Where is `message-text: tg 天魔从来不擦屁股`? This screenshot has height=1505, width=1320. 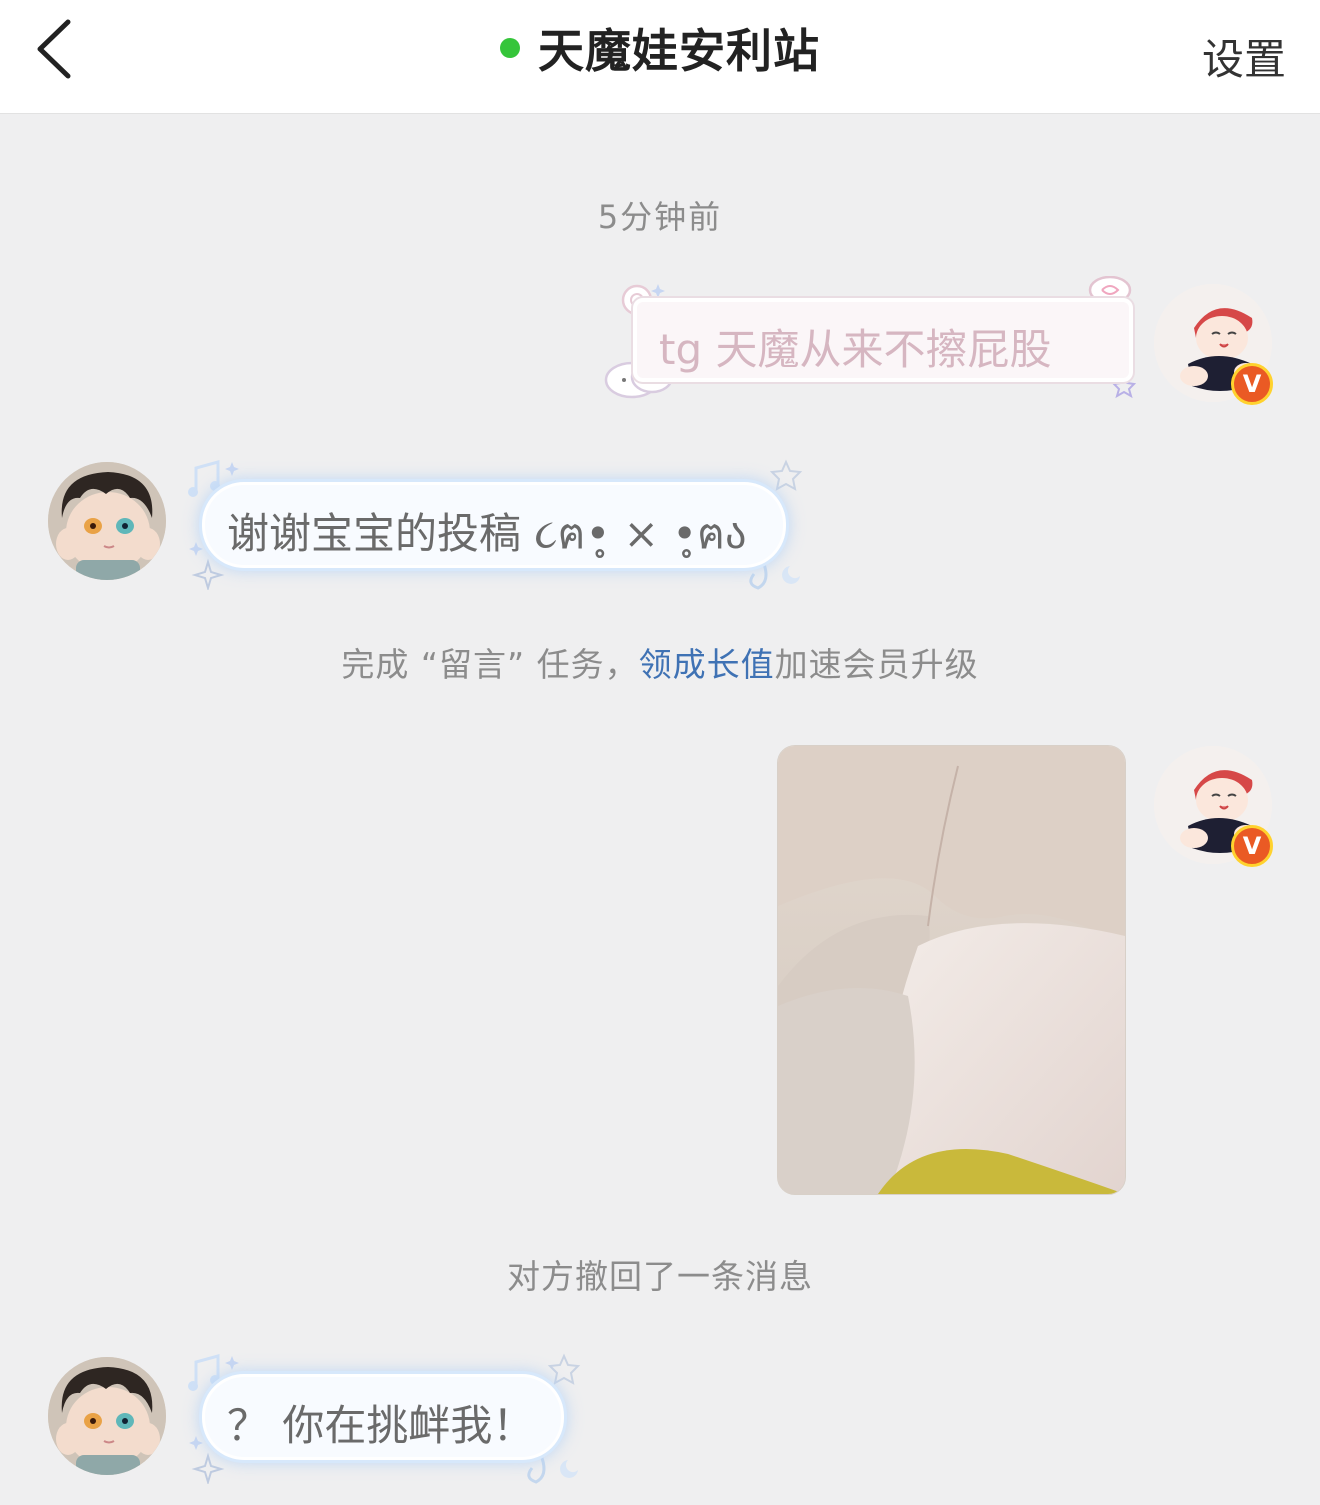
message-text: tg 天魔从来不擦屁股 is located at coordinates (855, 349).